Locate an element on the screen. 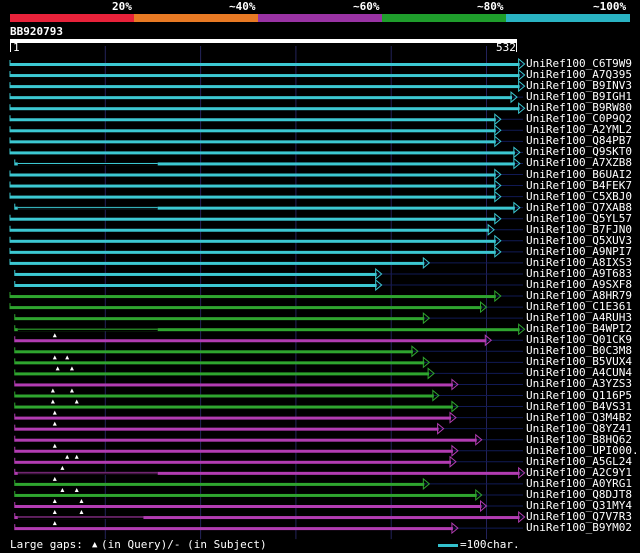 The height and width of the screenshot is (553, 640). hit-label: UniRef100_B4FEK7 is located at coordinates (579, 185).